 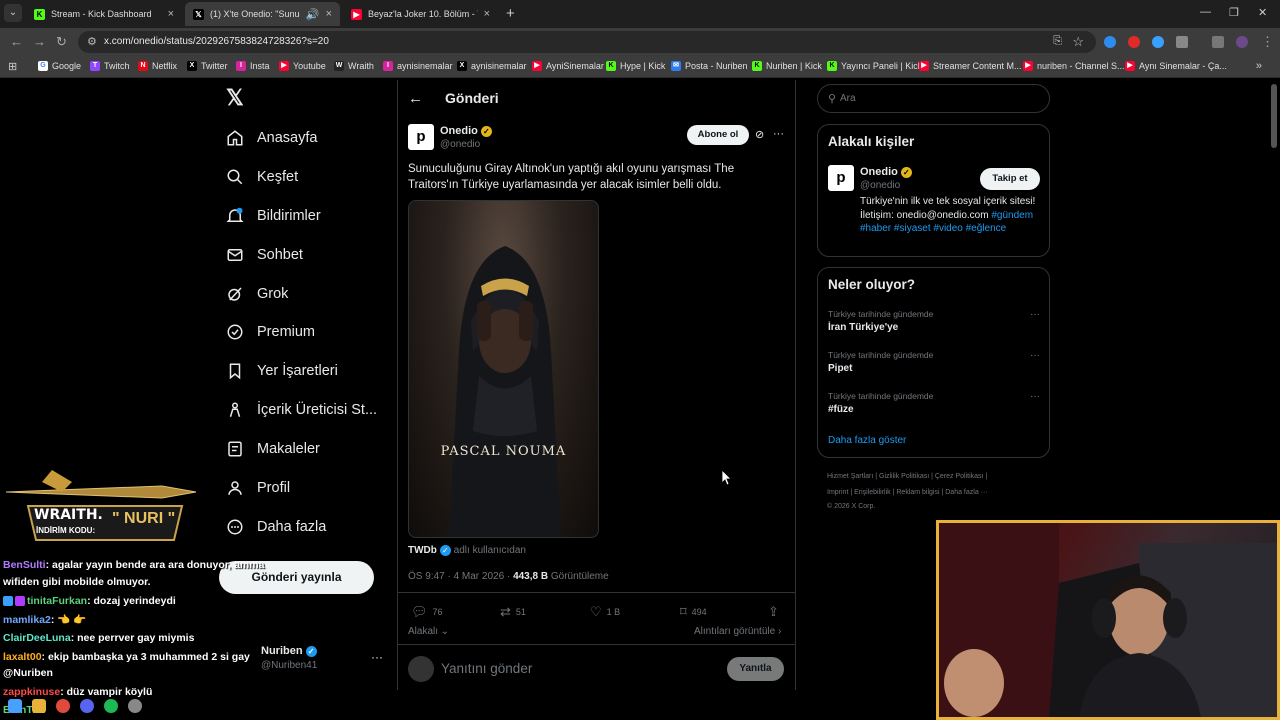 What do you see at coordinates (313, 14) in the screenshot?
I see `speaker-icon: 🔊` at bounding box center [313, 14].